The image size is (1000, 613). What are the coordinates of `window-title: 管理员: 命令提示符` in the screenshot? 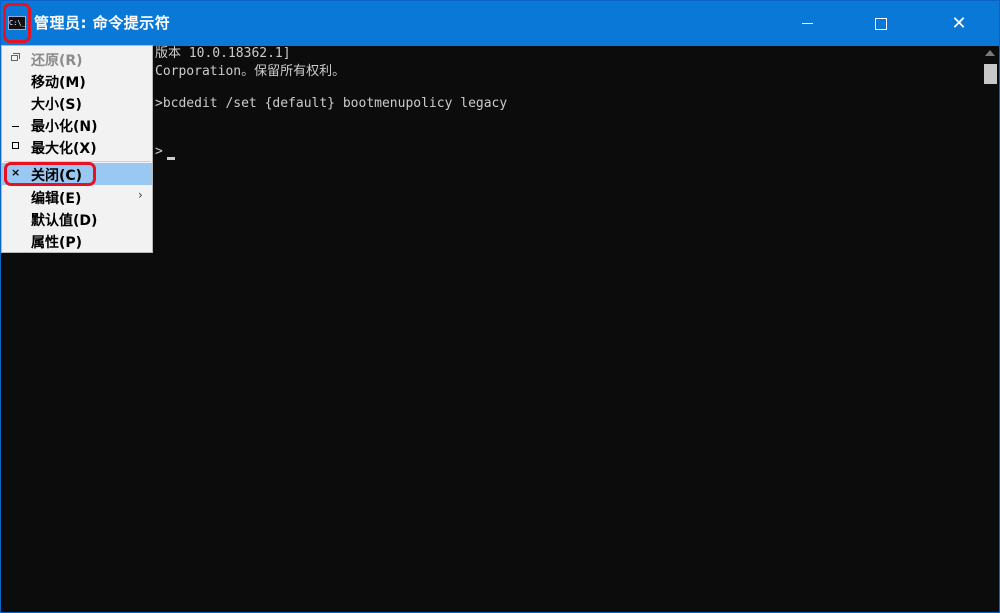 It's located at (102, 23).